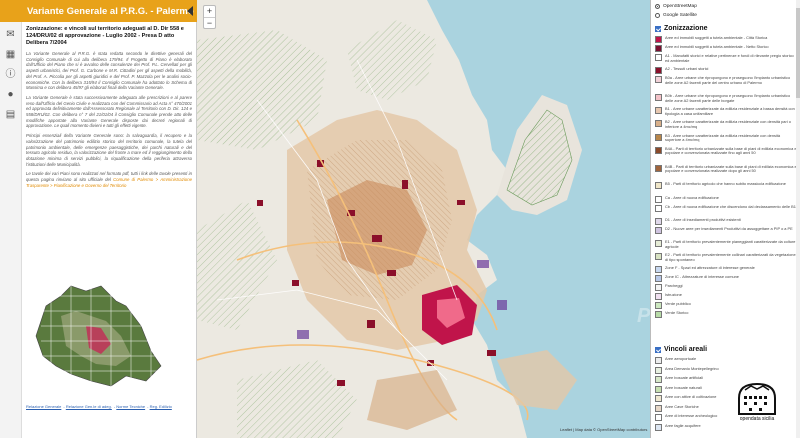  Describe the element at coordinates (677, 313) in the screenshot. I see `legend-label: Verde Storico` at that location.